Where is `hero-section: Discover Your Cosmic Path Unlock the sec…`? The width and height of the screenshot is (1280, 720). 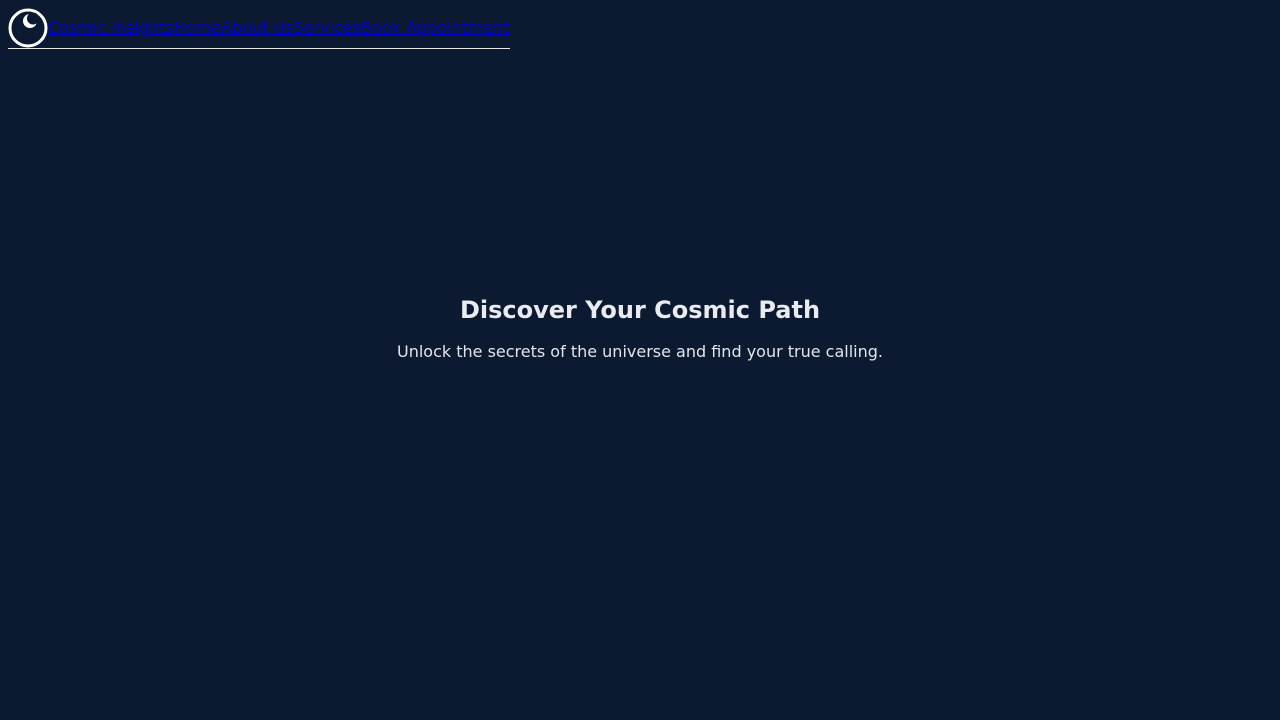
hero-section: Discover Your Cosmic Path Unlock the sec… is located at coordinates (640, 329).